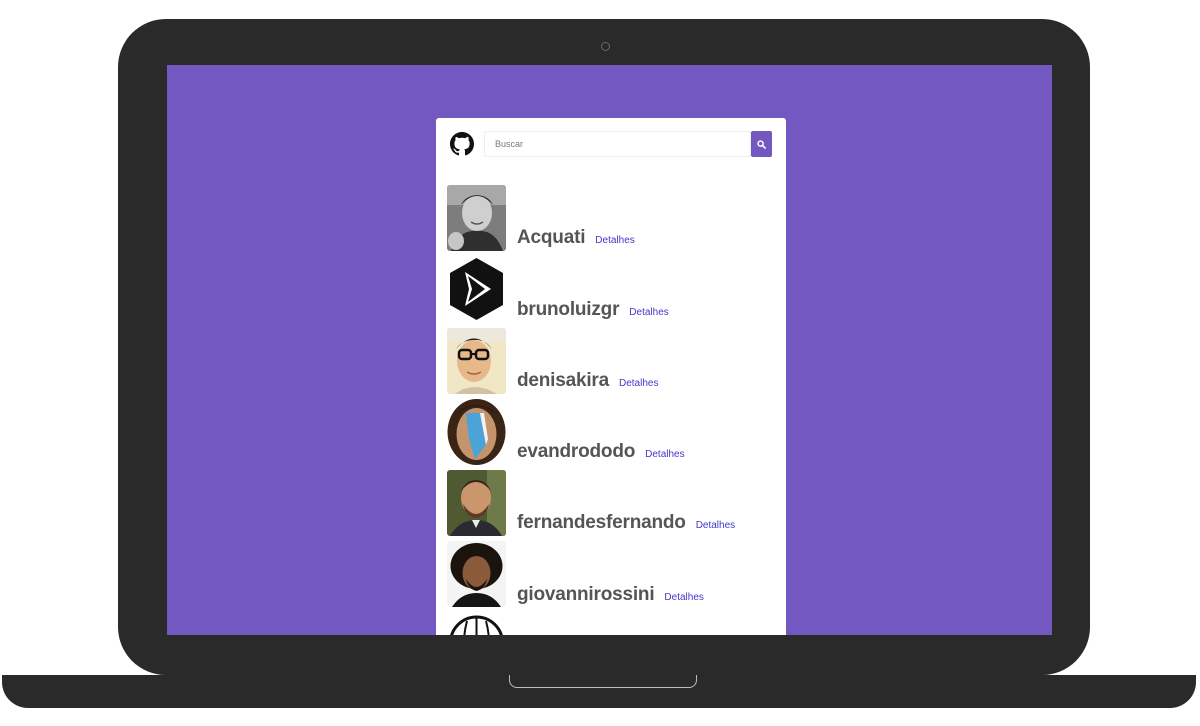 This screenshot has width=1200, height=726. I want to click on username-text: evandrododo, so click(576, 452).